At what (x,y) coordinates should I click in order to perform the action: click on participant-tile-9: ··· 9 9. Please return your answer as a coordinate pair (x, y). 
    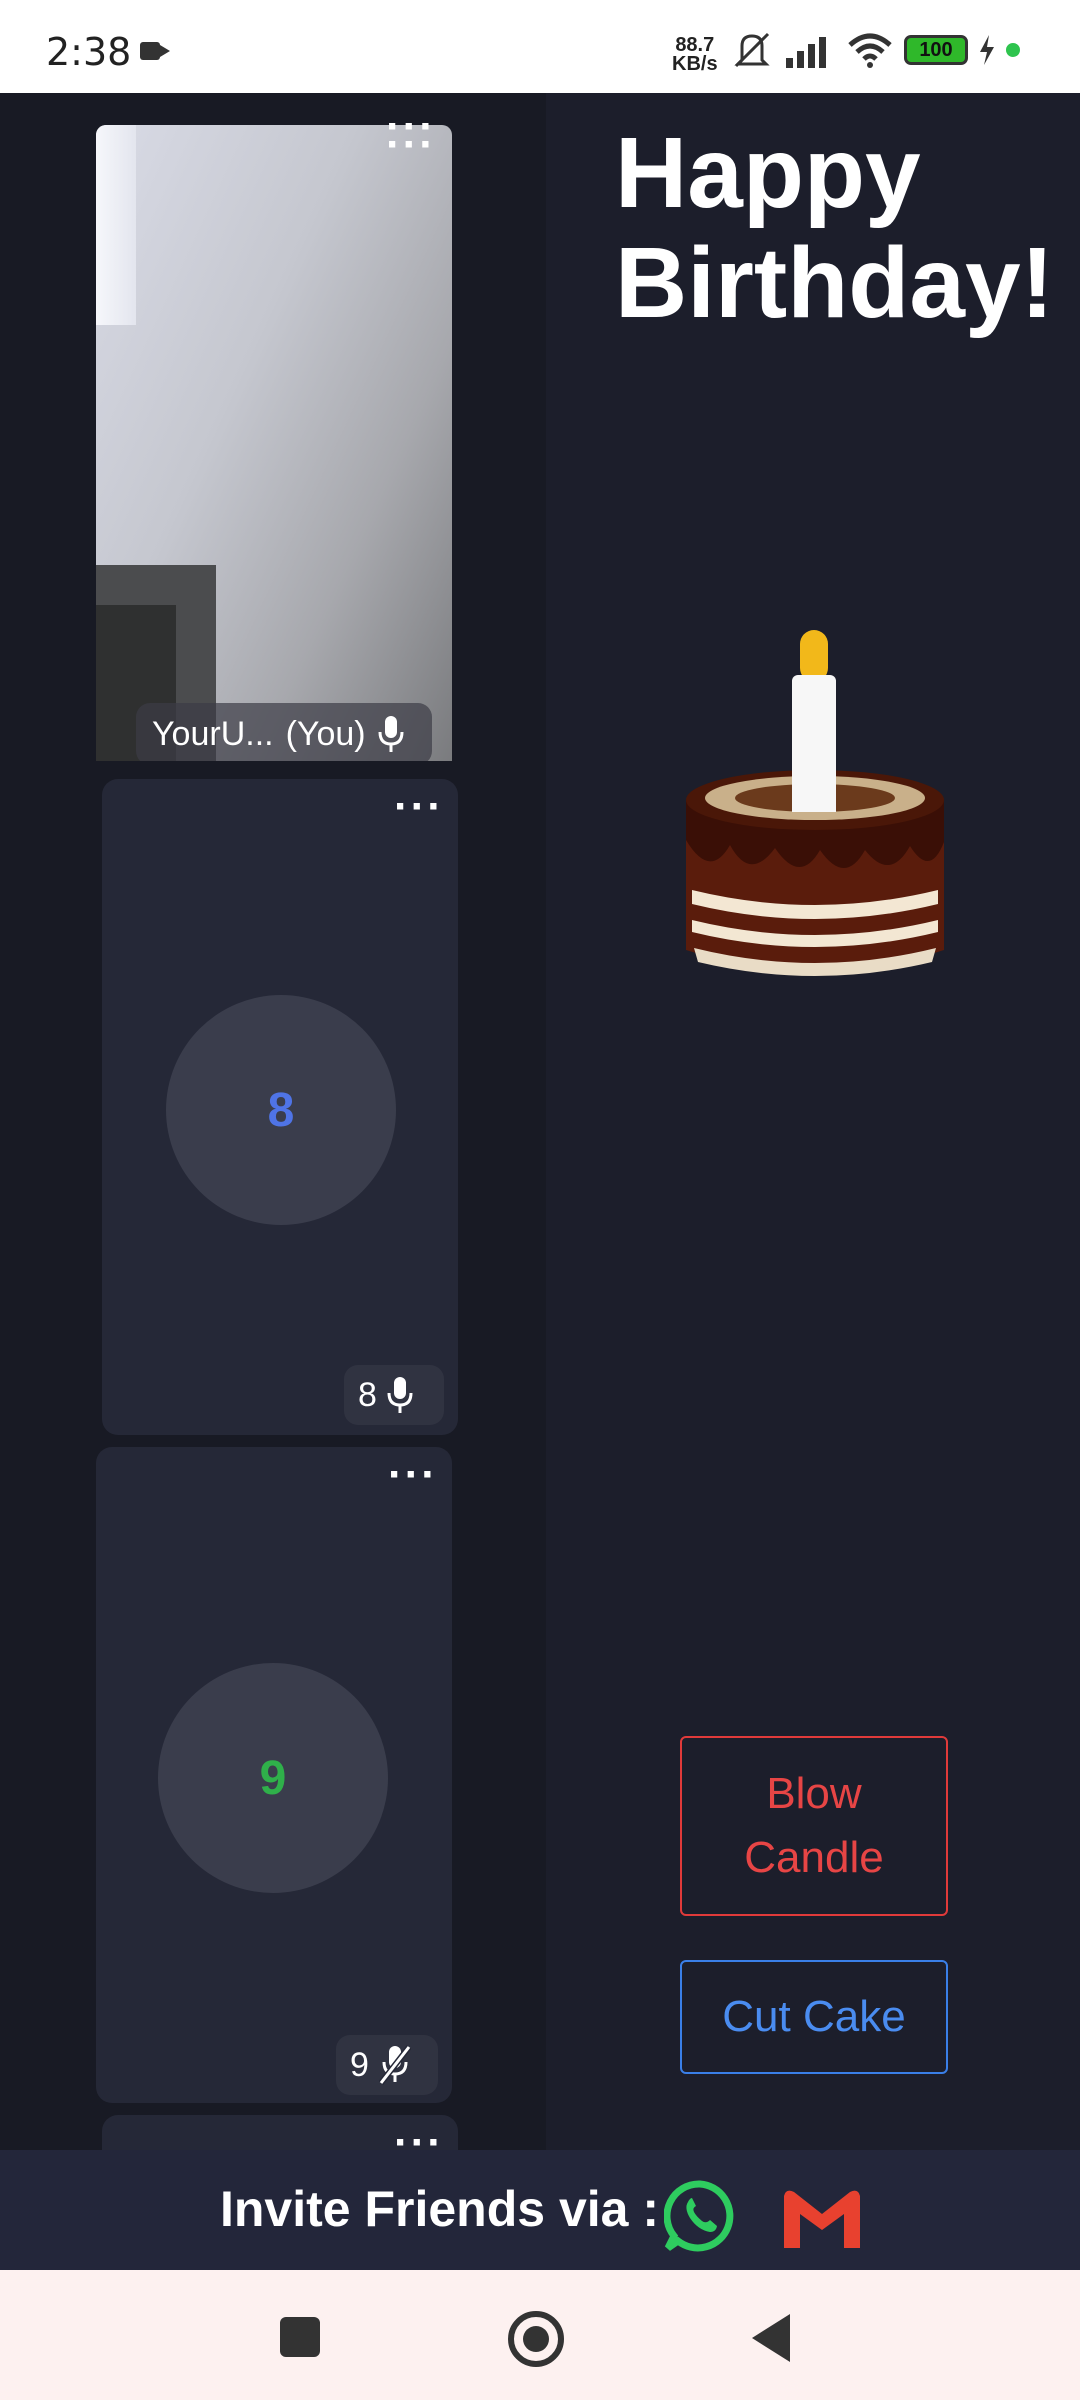
    Looking at the image, I should click on (274, 1775).